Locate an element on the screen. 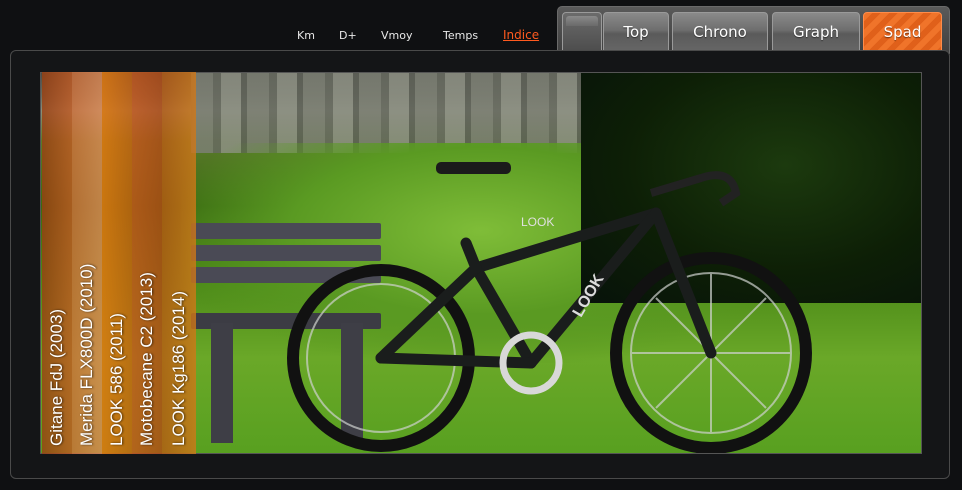 Image resolution: width=962 pixels, height=490 pixels. nav-km: Km is located at coordinates (306, 35).